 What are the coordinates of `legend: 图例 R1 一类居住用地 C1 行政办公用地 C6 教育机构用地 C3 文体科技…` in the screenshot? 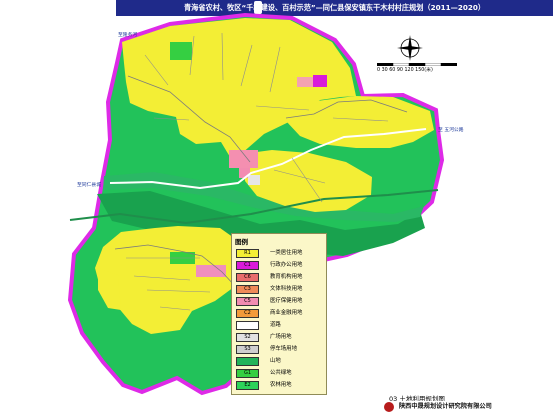 It's located at (279, 314).